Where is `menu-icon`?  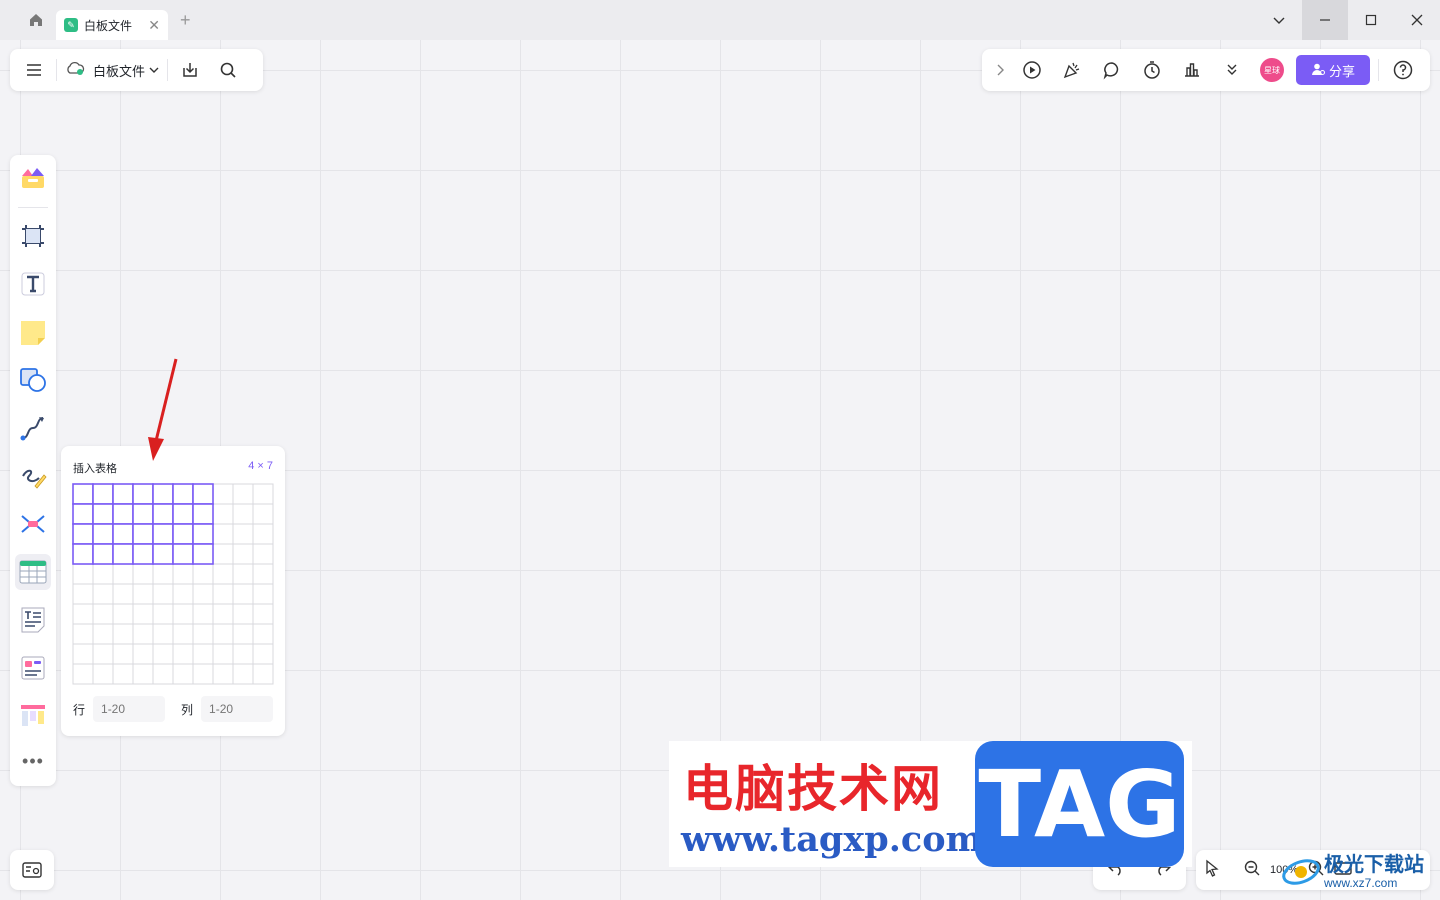
menu-icon is located at coordinates (34, 70).